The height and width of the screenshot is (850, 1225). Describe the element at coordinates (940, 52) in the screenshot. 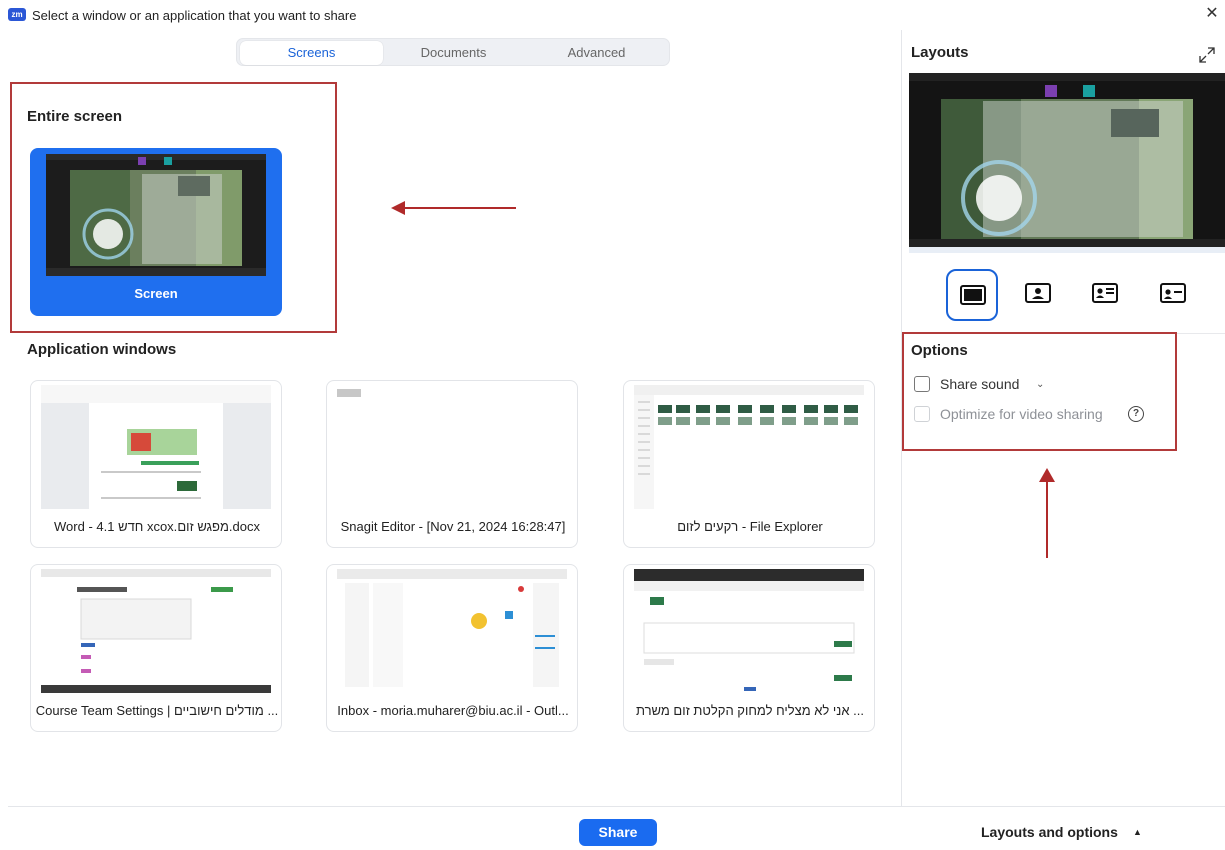

I see `layouts-heading: Layouts` at that location.